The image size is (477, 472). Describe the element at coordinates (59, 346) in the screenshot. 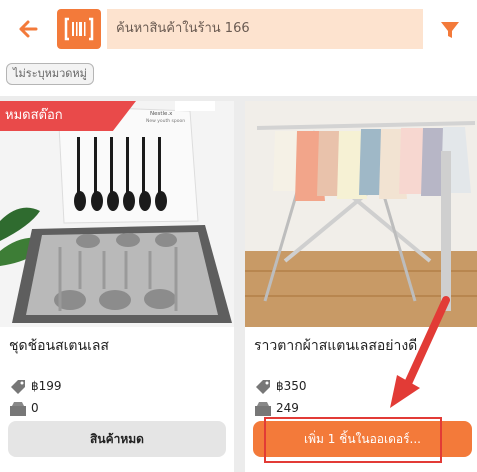

I see `product-name: ชุดช้อนสเตนเลส` at that location.